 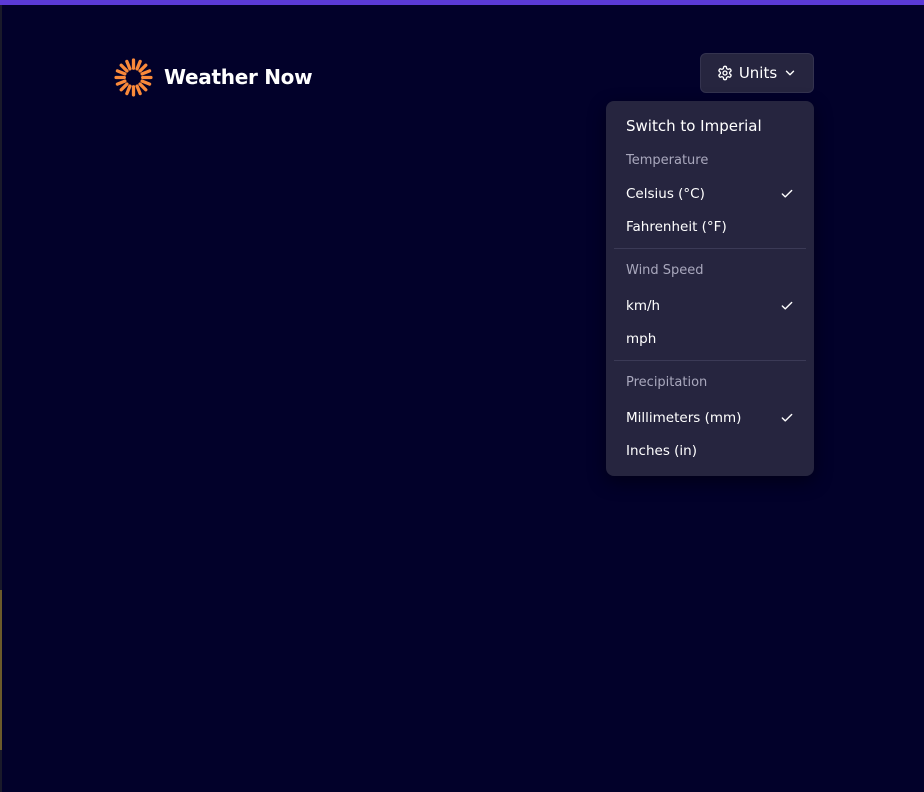 What do you see at coordinates (725, 73) in the screenshot?
I see `gear-icon` at bounding box center [725, 73].